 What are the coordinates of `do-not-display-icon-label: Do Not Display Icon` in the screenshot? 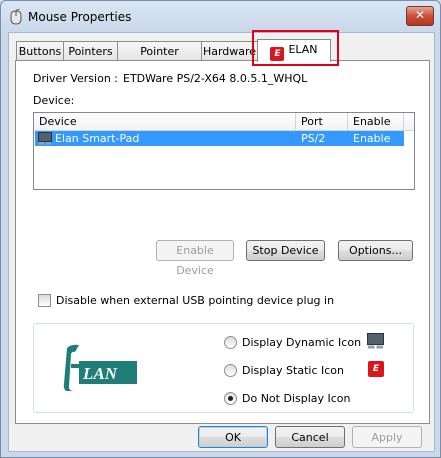 It's located at (296, 398).